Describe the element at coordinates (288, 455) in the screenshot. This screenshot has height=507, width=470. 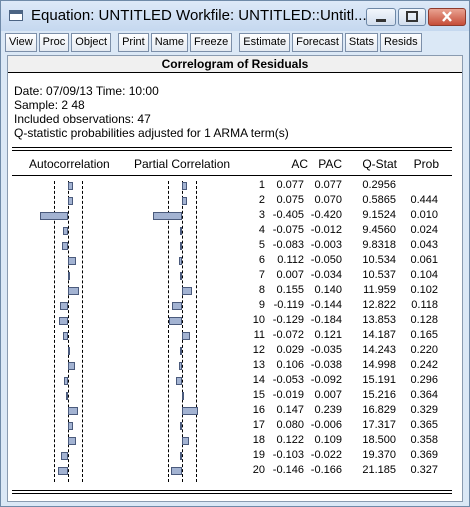
I see `ac-cell: -0.103` at that location.